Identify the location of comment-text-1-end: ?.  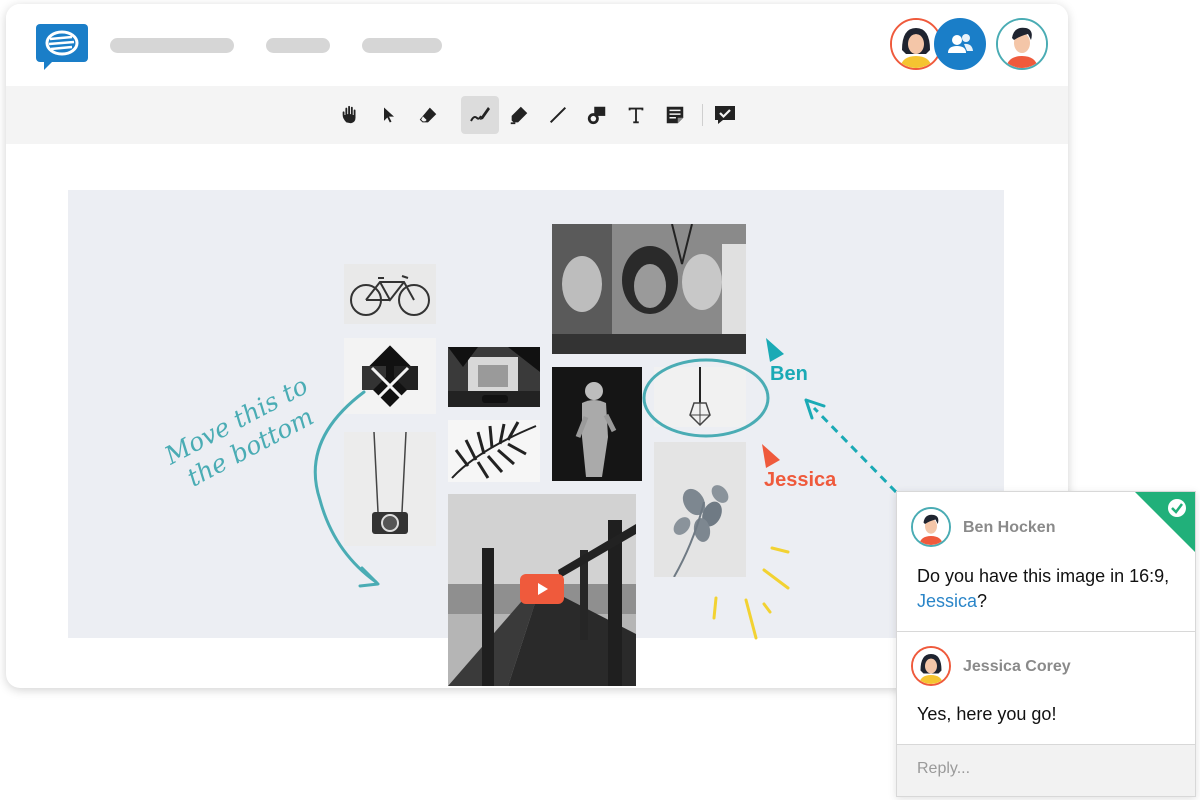
(982, 601).